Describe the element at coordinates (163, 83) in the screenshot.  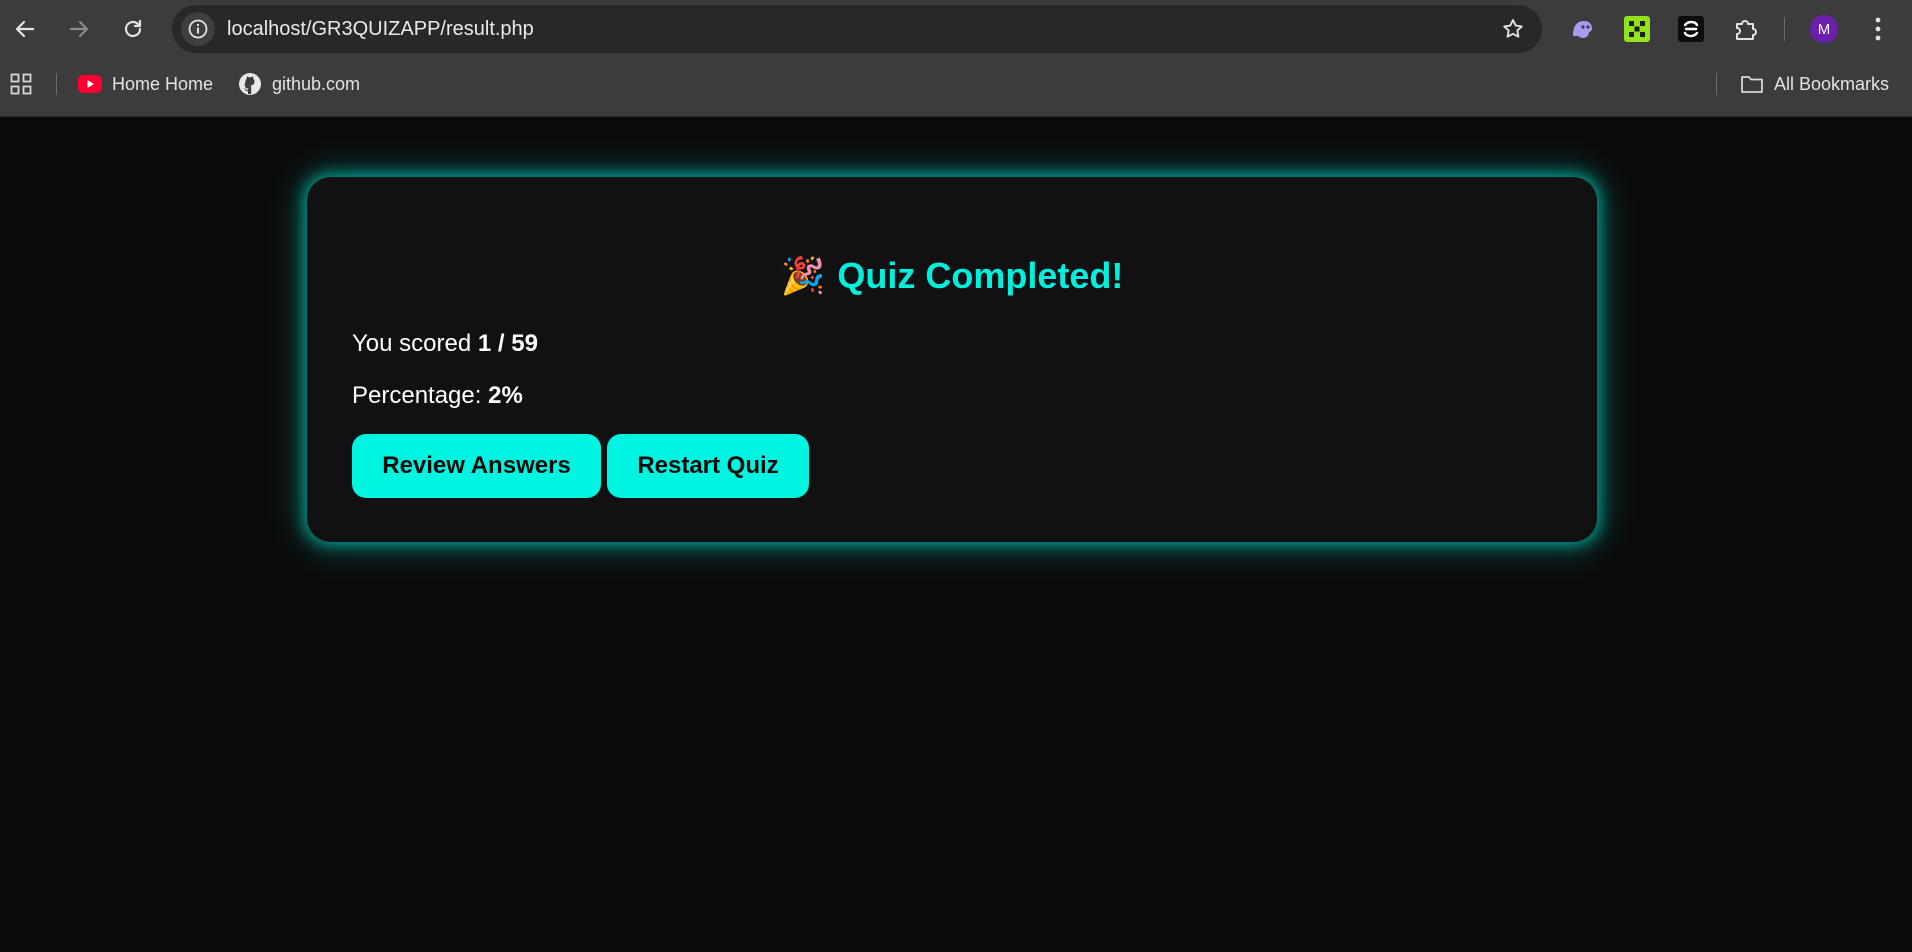
I see `bookmark-label: Home Home` at that location.